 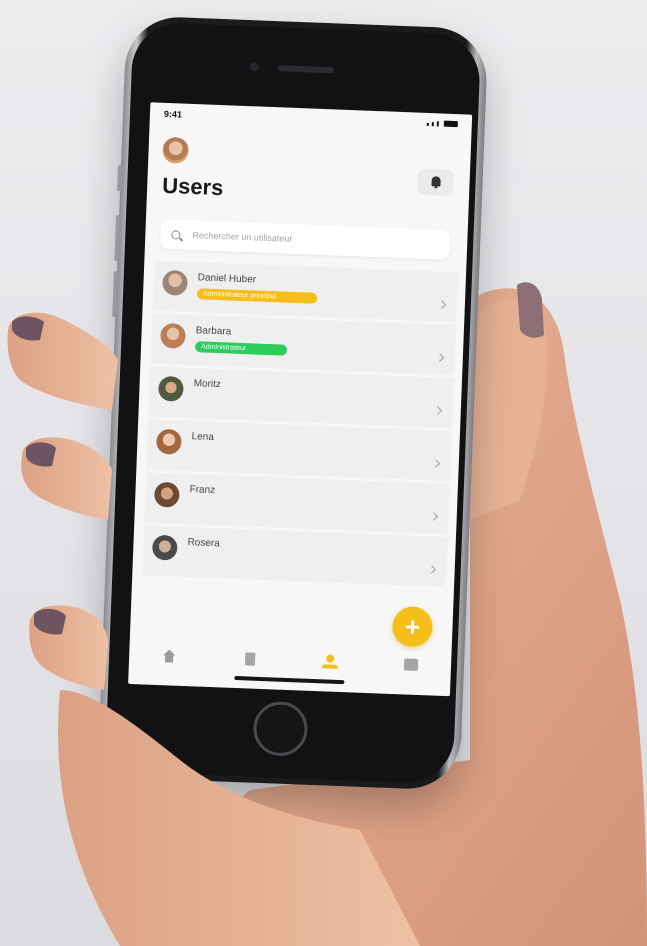 What do you see at coordinates (280, 728) in the screenshot?
I see `home-button` at bounding box center [280, 728].